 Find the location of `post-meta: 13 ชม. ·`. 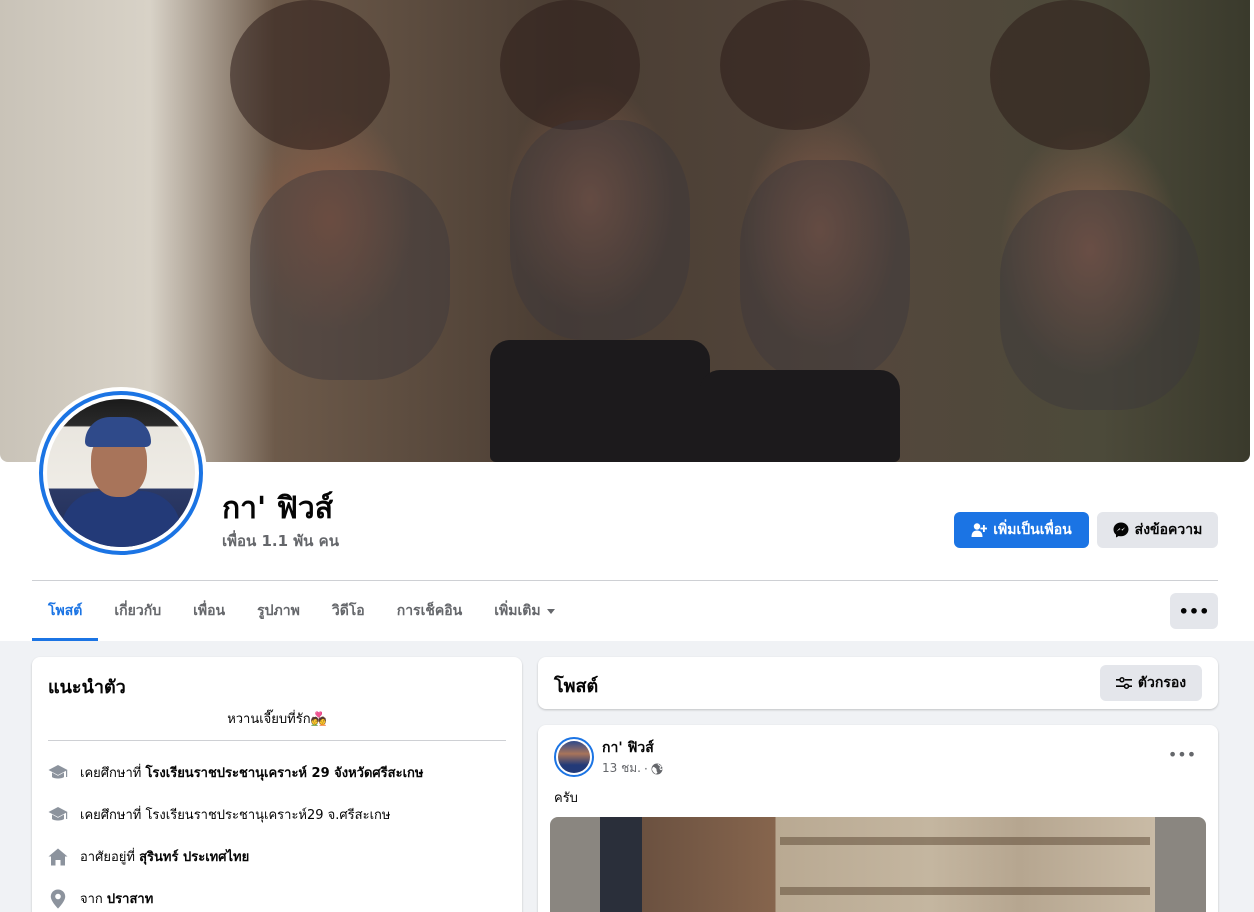

post-meta: 13 ชม. · is located at coordinates (632, 768).